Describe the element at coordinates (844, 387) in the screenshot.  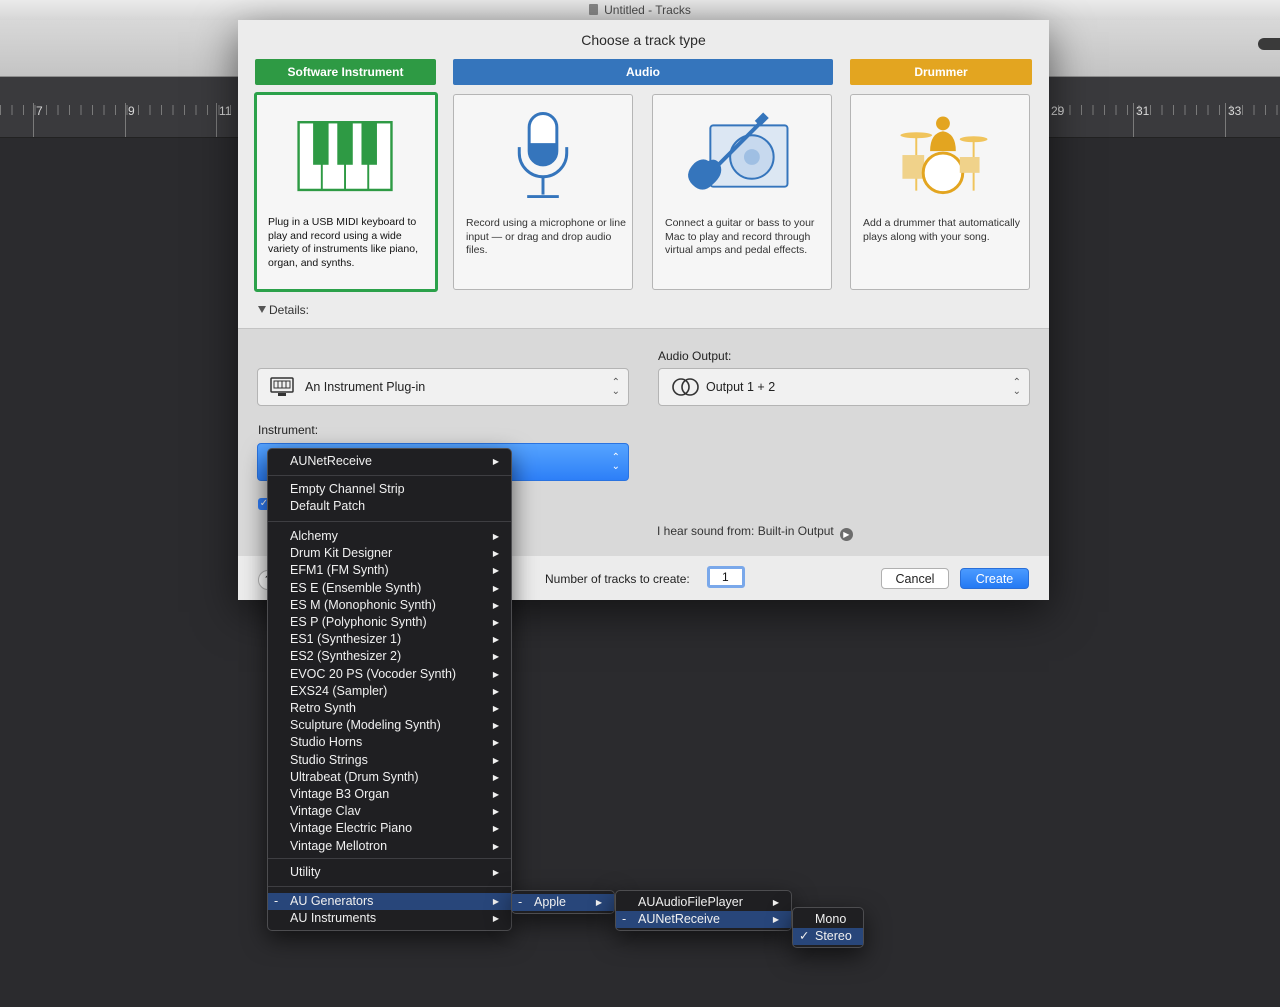
I see `audio-output-popup: Output 1 + 2 ⌃ ⌄` at that location.